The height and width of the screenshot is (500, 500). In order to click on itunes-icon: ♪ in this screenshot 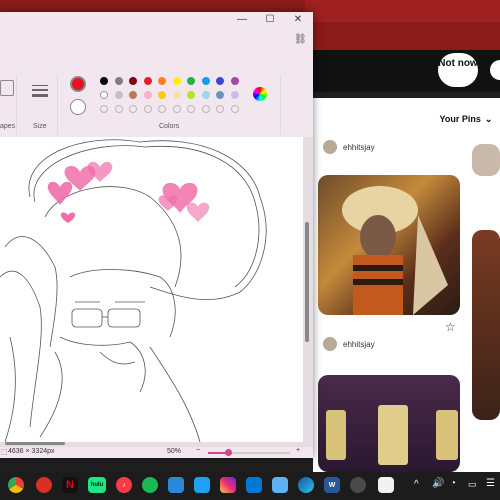, I will do `click(124, 485)`.